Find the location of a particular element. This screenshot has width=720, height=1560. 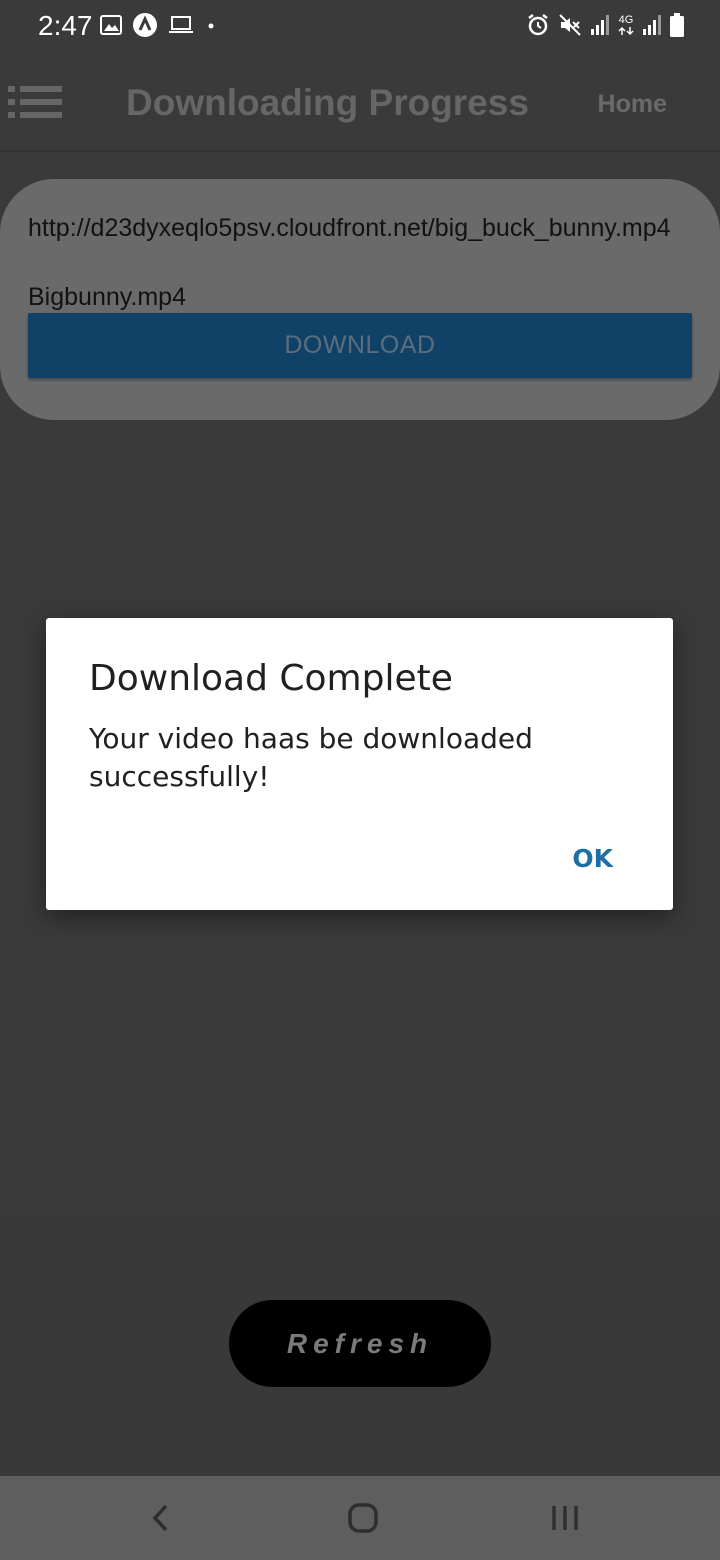

status-left-icons is located at coordinates (159, 27).